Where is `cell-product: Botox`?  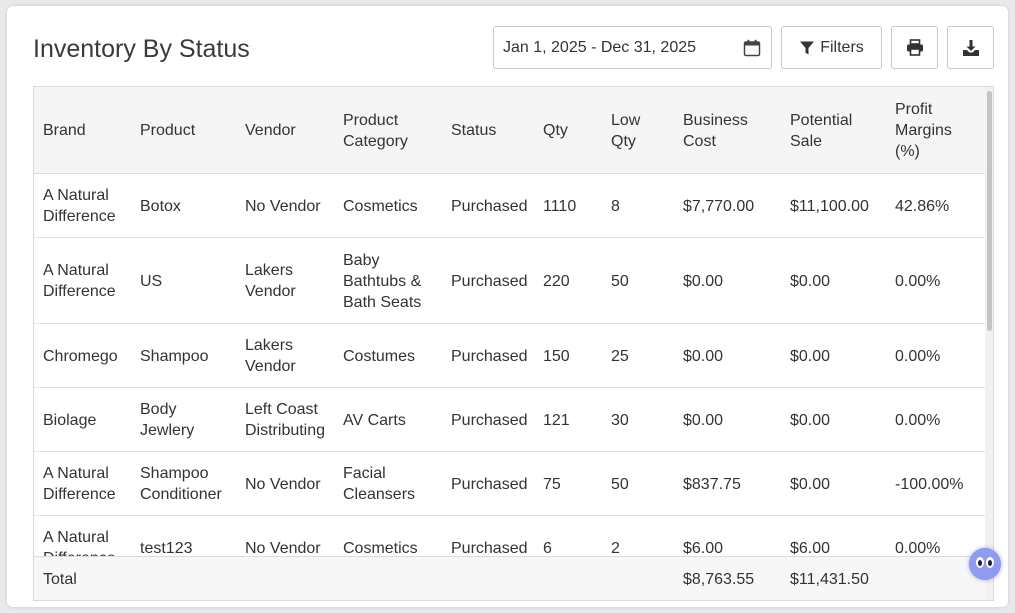 cell-product: Botox is located at coordinates (160, 206).